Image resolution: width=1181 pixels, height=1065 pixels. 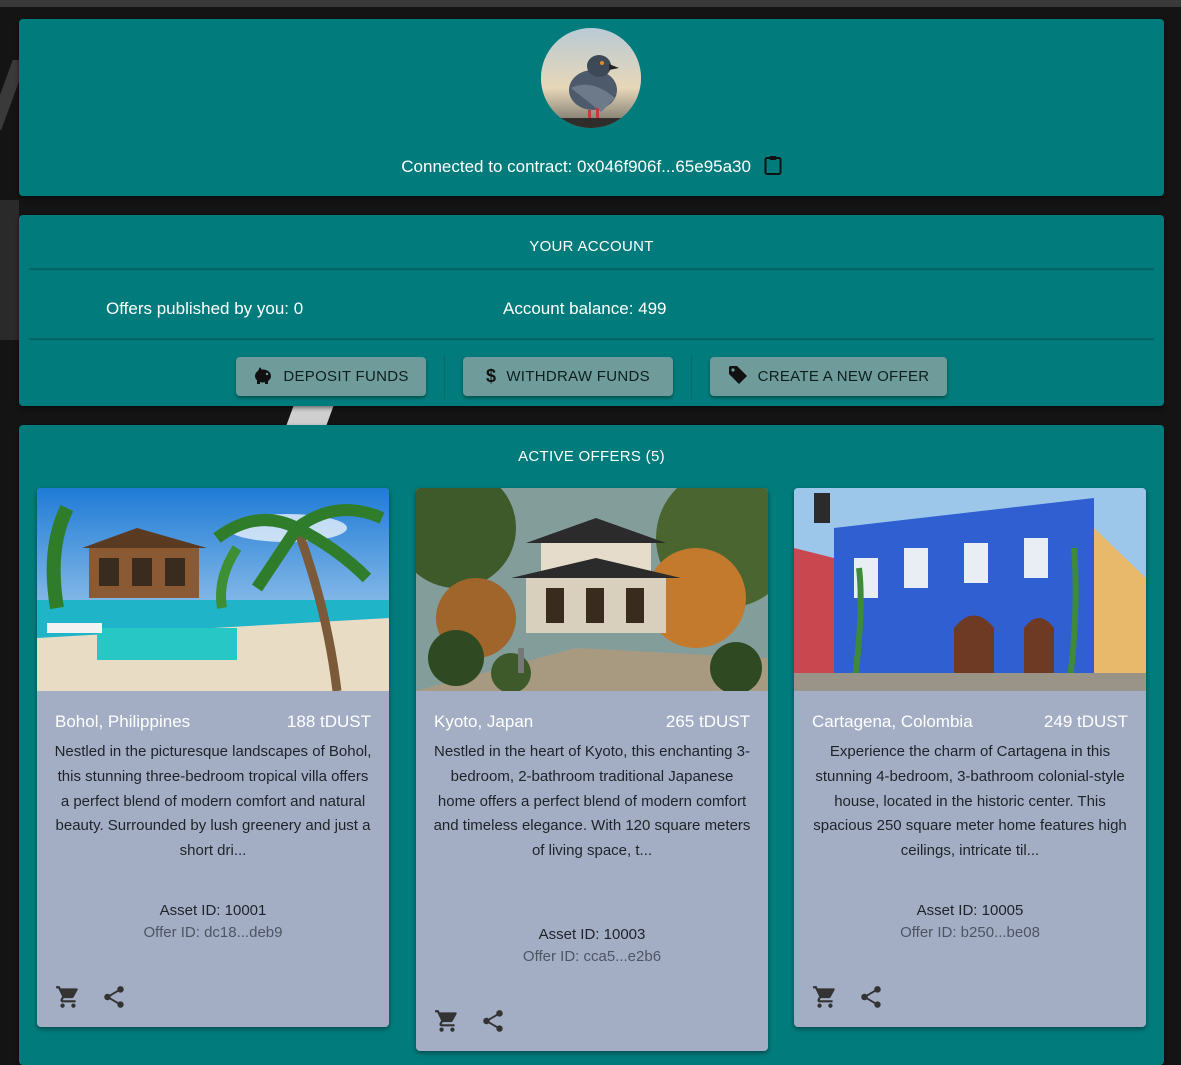 I want to click on offer-price: 188 tDUST, so click(x=328, y=721).